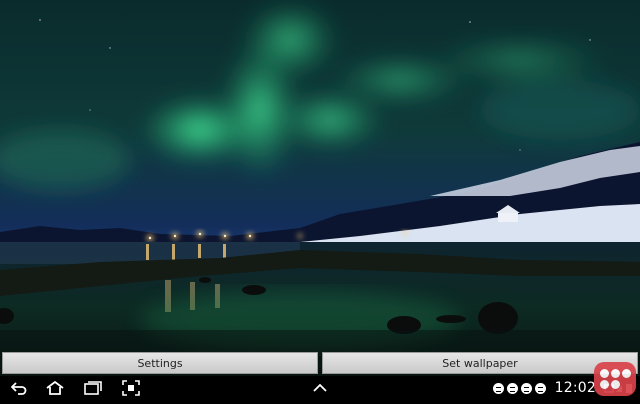 This screenshot has height=404, width=640. I want to click on wallpaper-action-bar: Settings Set wallpaper, so click(320, 363).